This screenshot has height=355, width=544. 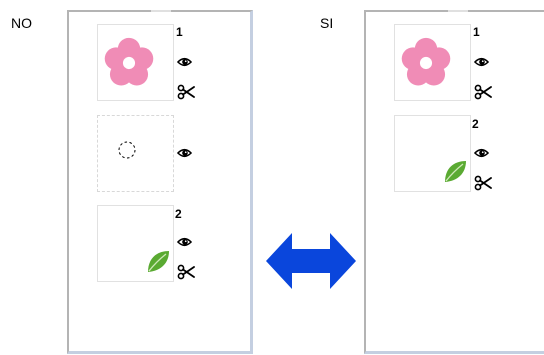 I want to click on layer-thumbnail-empty, so click(x=135, y=153).